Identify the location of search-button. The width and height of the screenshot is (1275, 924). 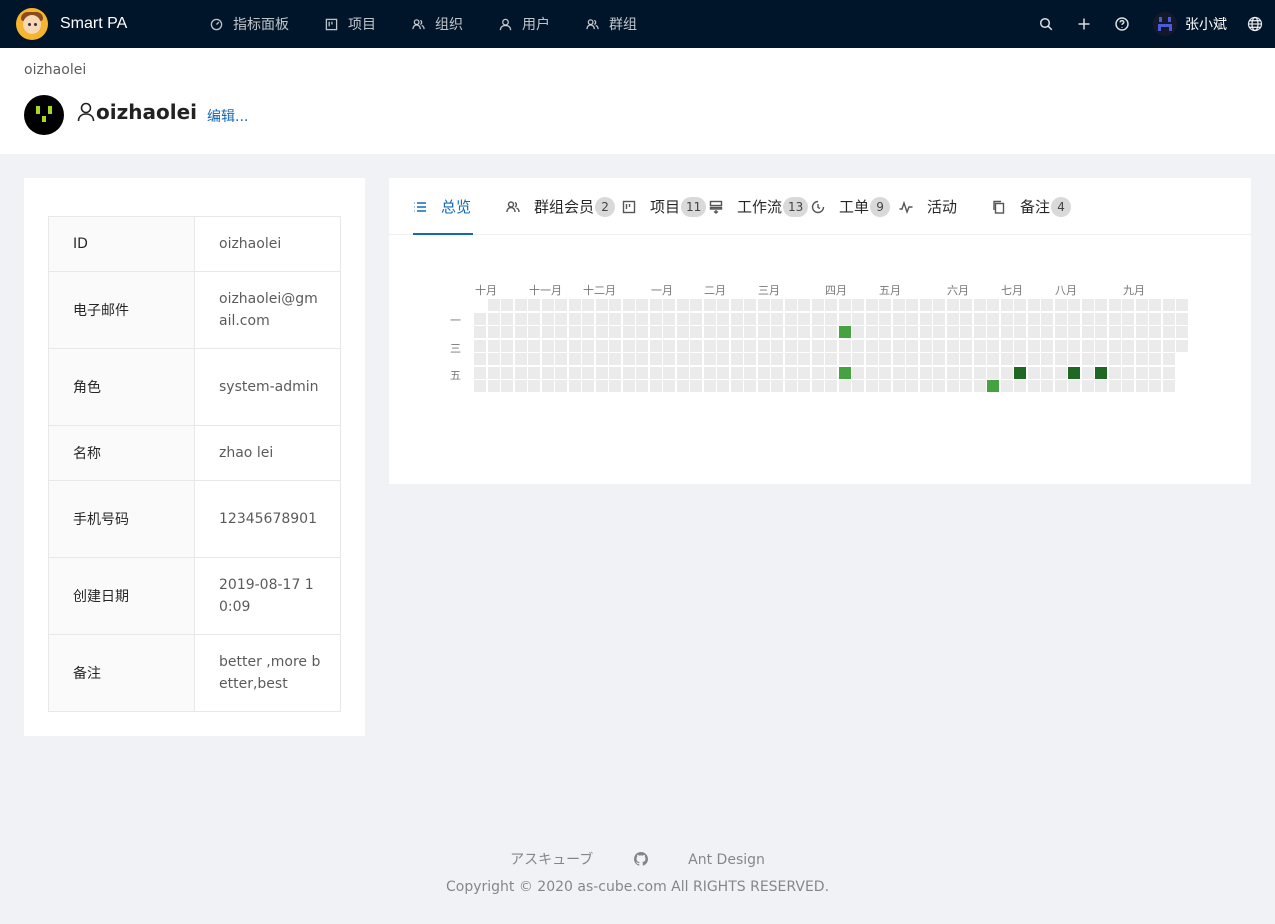
(1046, 24).